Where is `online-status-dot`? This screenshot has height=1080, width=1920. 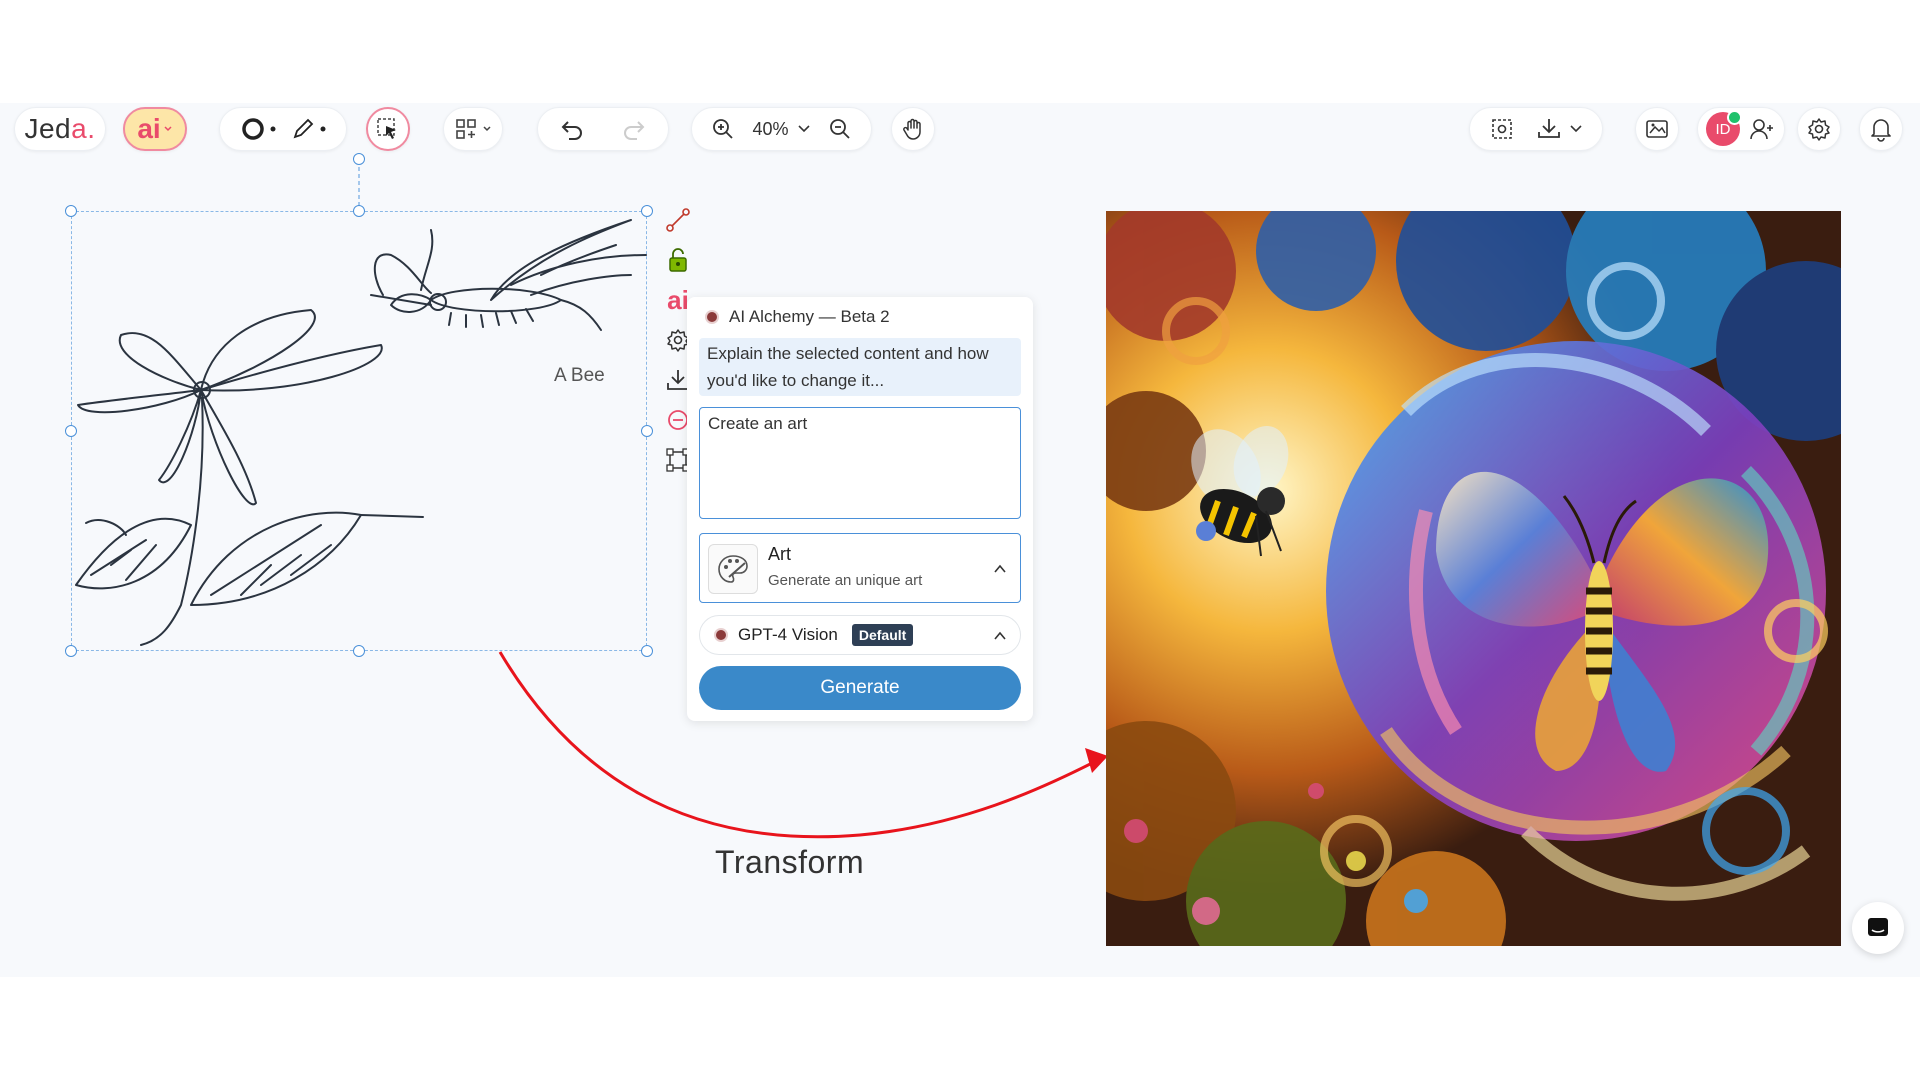
online-status-dot is located at coordinates (1734, 117).